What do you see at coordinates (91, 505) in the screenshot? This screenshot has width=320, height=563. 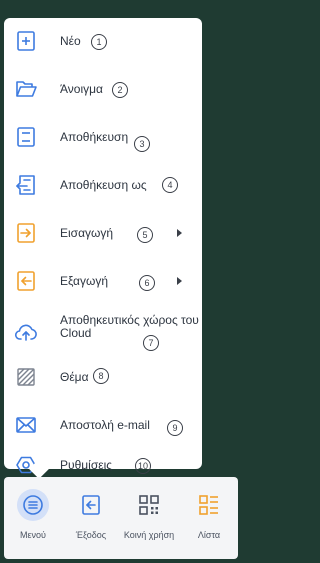 I see `exit-icon` at bounding box center [91, 505].